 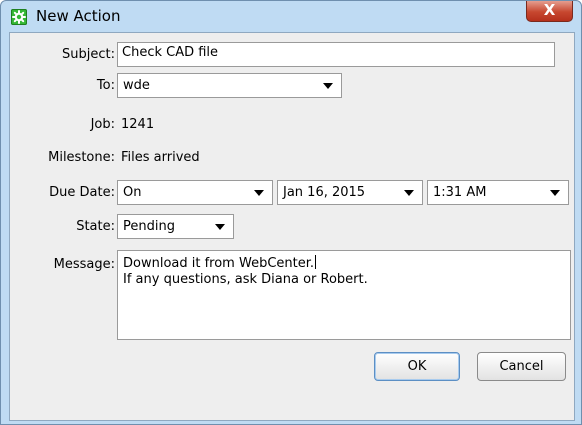 I want to click on state-label: State:, so click(x=95, y=226).